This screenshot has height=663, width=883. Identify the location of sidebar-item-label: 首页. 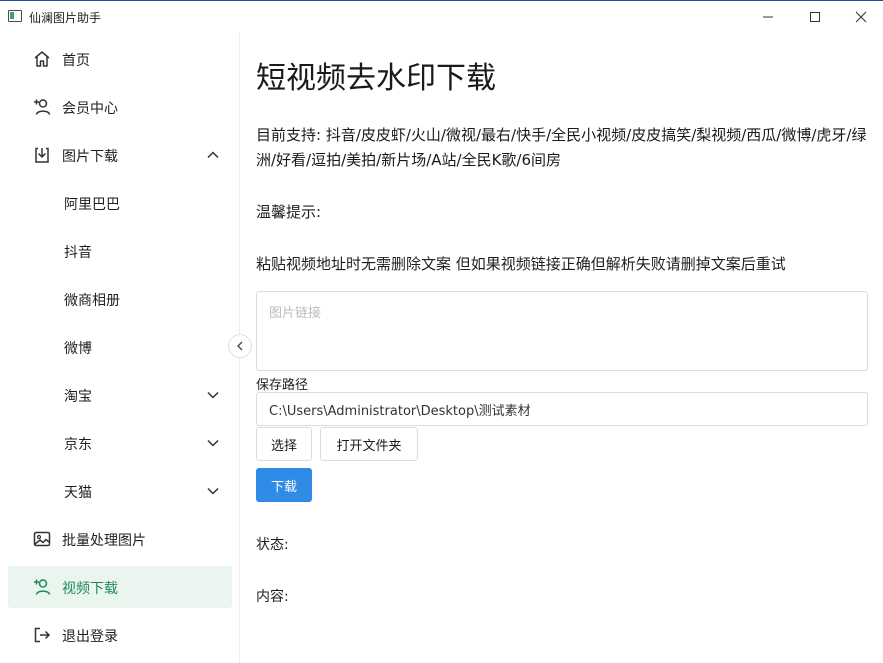
(76, 61).